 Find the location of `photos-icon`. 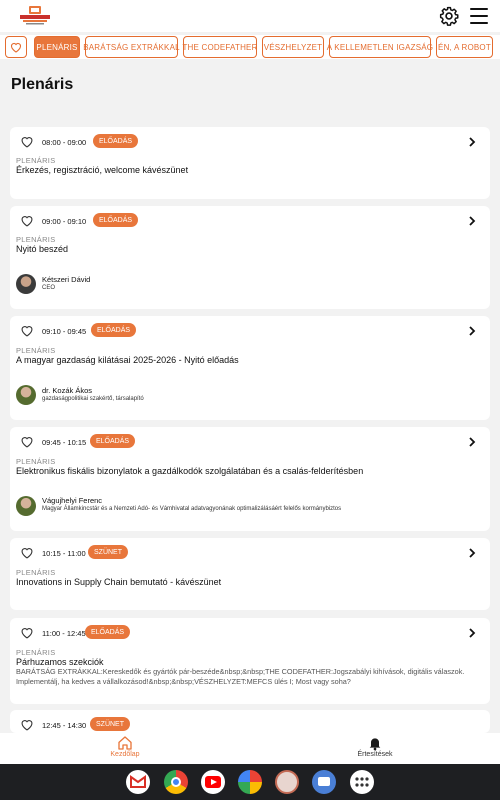

photos-icon is located at coordinates (250, 782).